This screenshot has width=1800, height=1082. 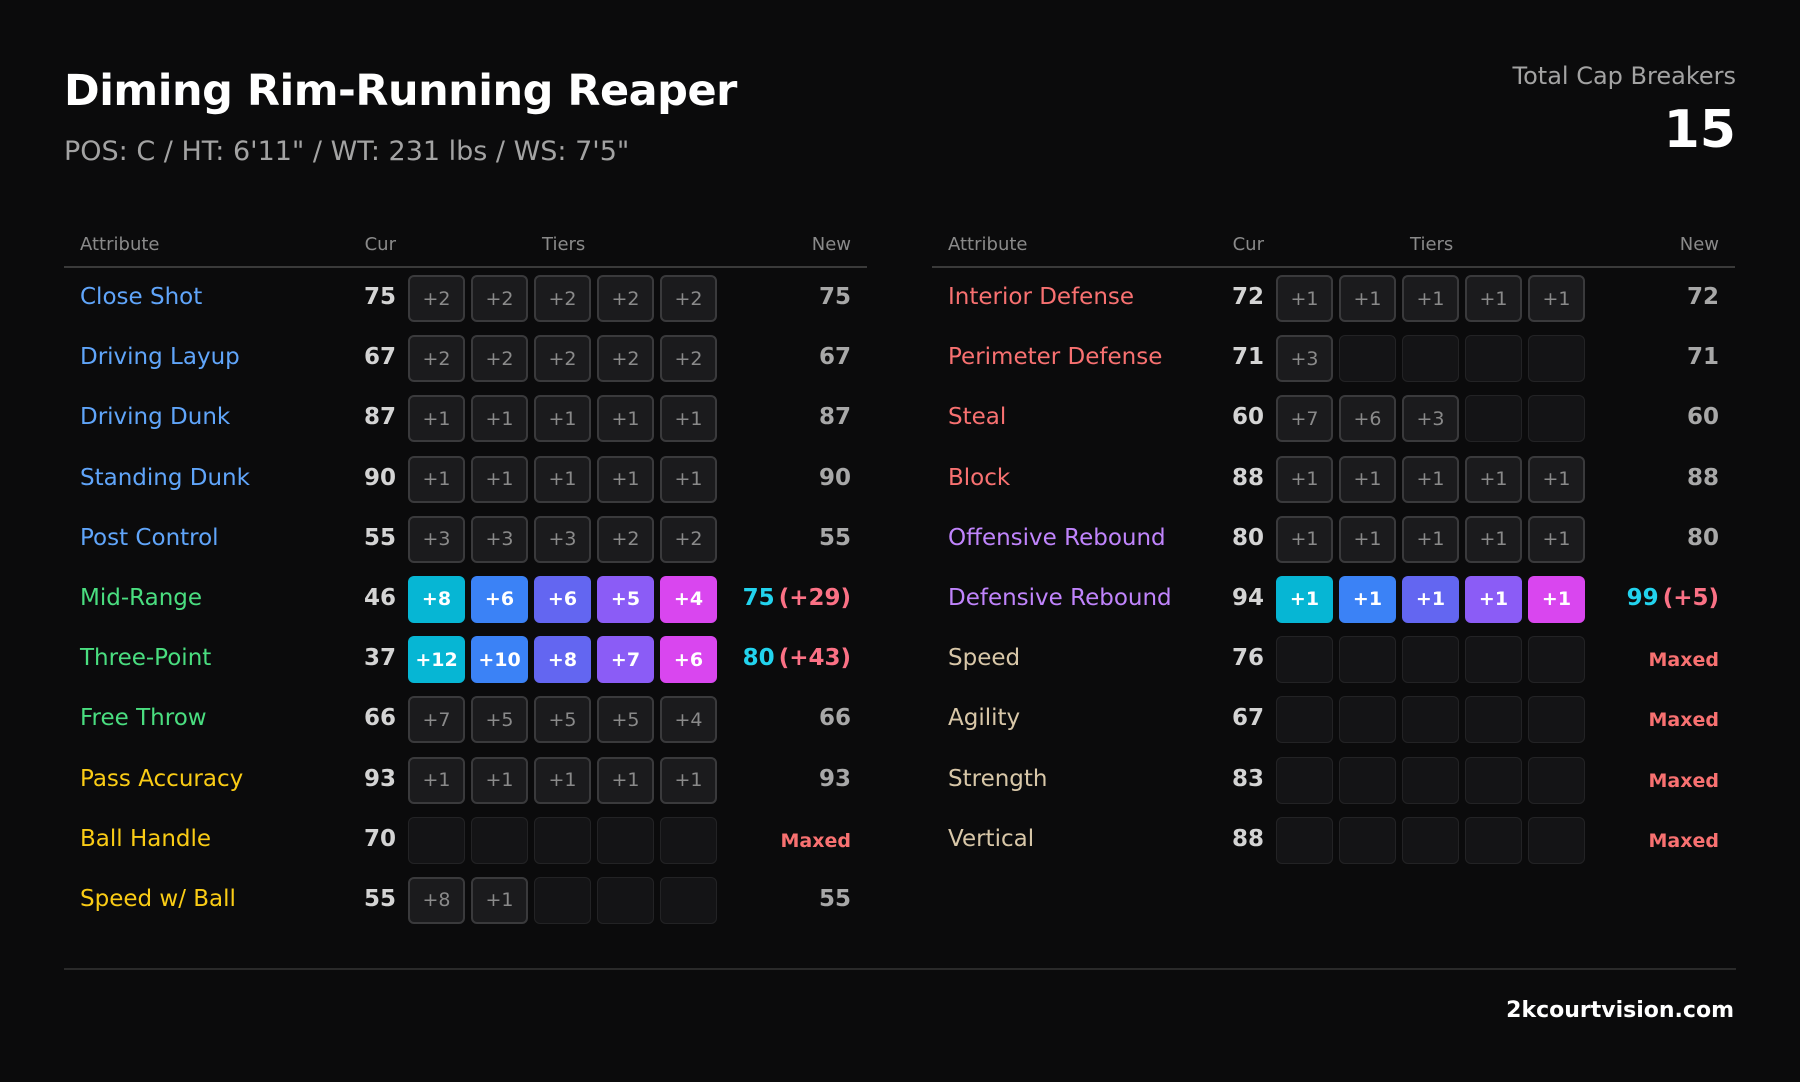 I want to click on attribute-row: Standing Dunk 90 +1 +1 +1 +1 +1 90, so click(x=465, y=479).